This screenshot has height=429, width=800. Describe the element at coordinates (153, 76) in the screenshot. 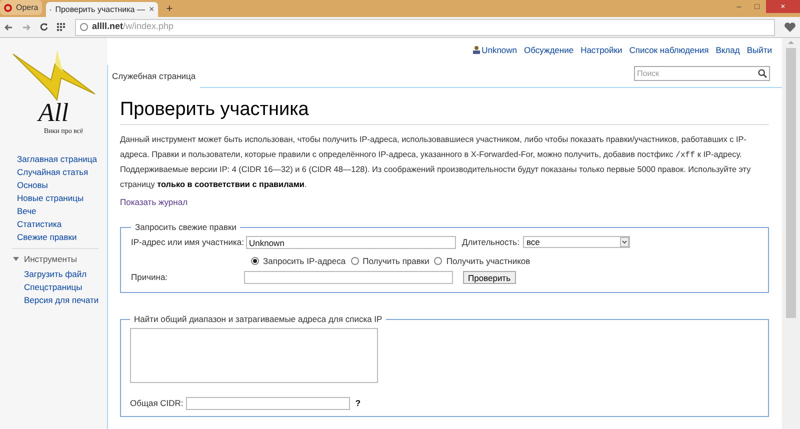

I see `page-tab: Служебная страница` at that location.